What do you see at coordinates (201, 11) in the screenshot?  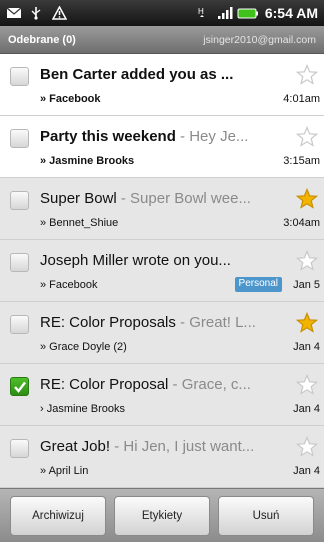 I see `svg-text: H` at bounding box center [201, 11].